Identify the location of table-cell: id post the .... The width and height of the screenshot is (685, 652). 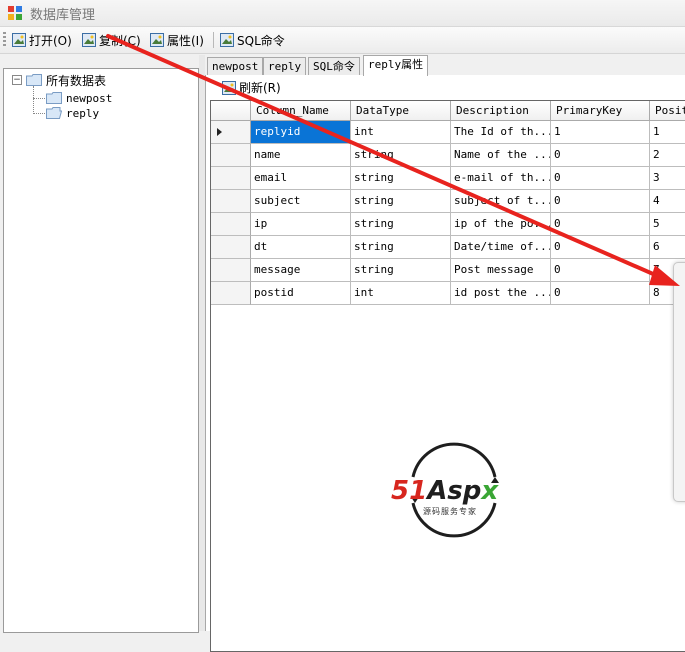
(501, 293).